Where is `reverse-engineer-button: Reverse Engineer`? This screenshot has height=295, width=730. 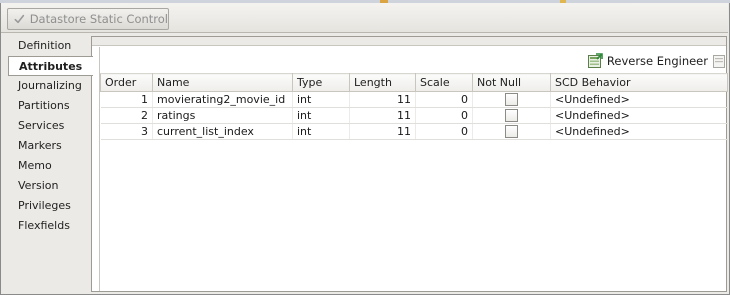
reverse-engineer-button: Reverse Engineer is located at coordinates (647, 61).